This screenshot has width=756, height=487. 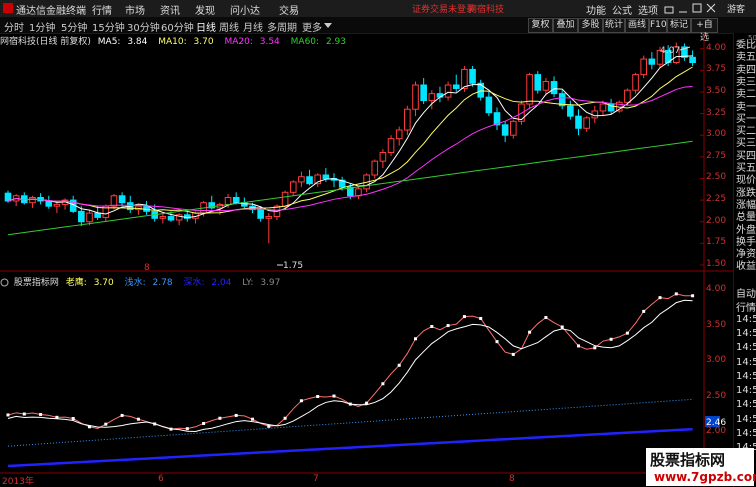 What do you see at coordinates (716, 112) in the screenshot?
I see `price-axis-label: 3.25` at bounding box center [716, 112].